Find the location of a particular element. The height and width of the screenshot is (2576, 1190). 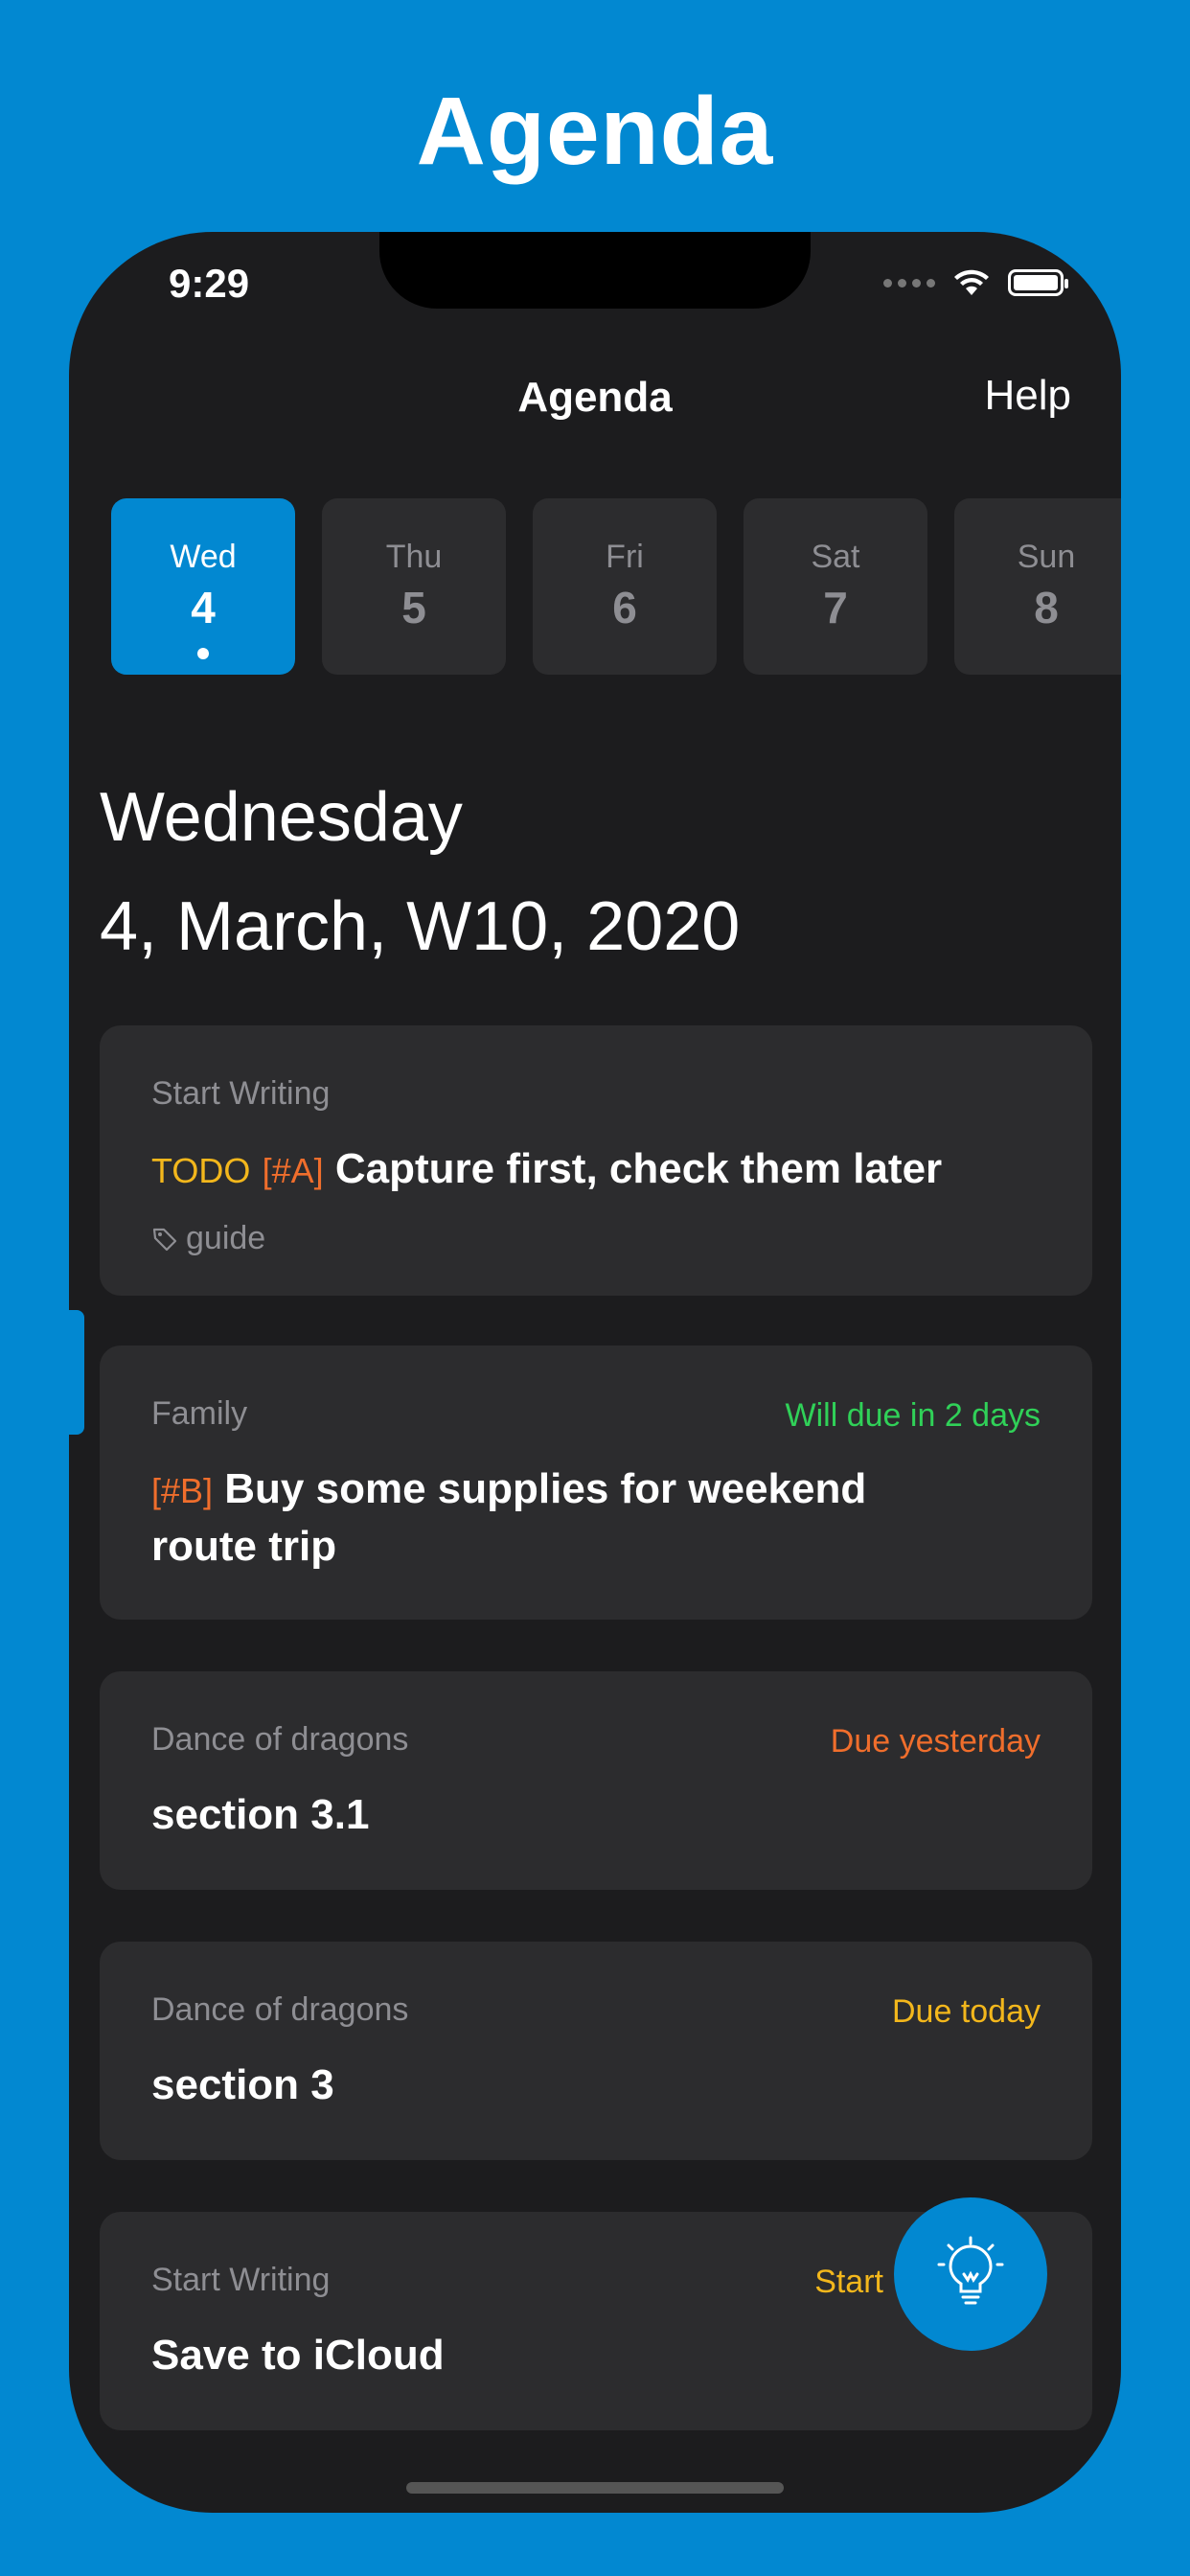

nav-title: Agenda is located at coordinates (595, 397).